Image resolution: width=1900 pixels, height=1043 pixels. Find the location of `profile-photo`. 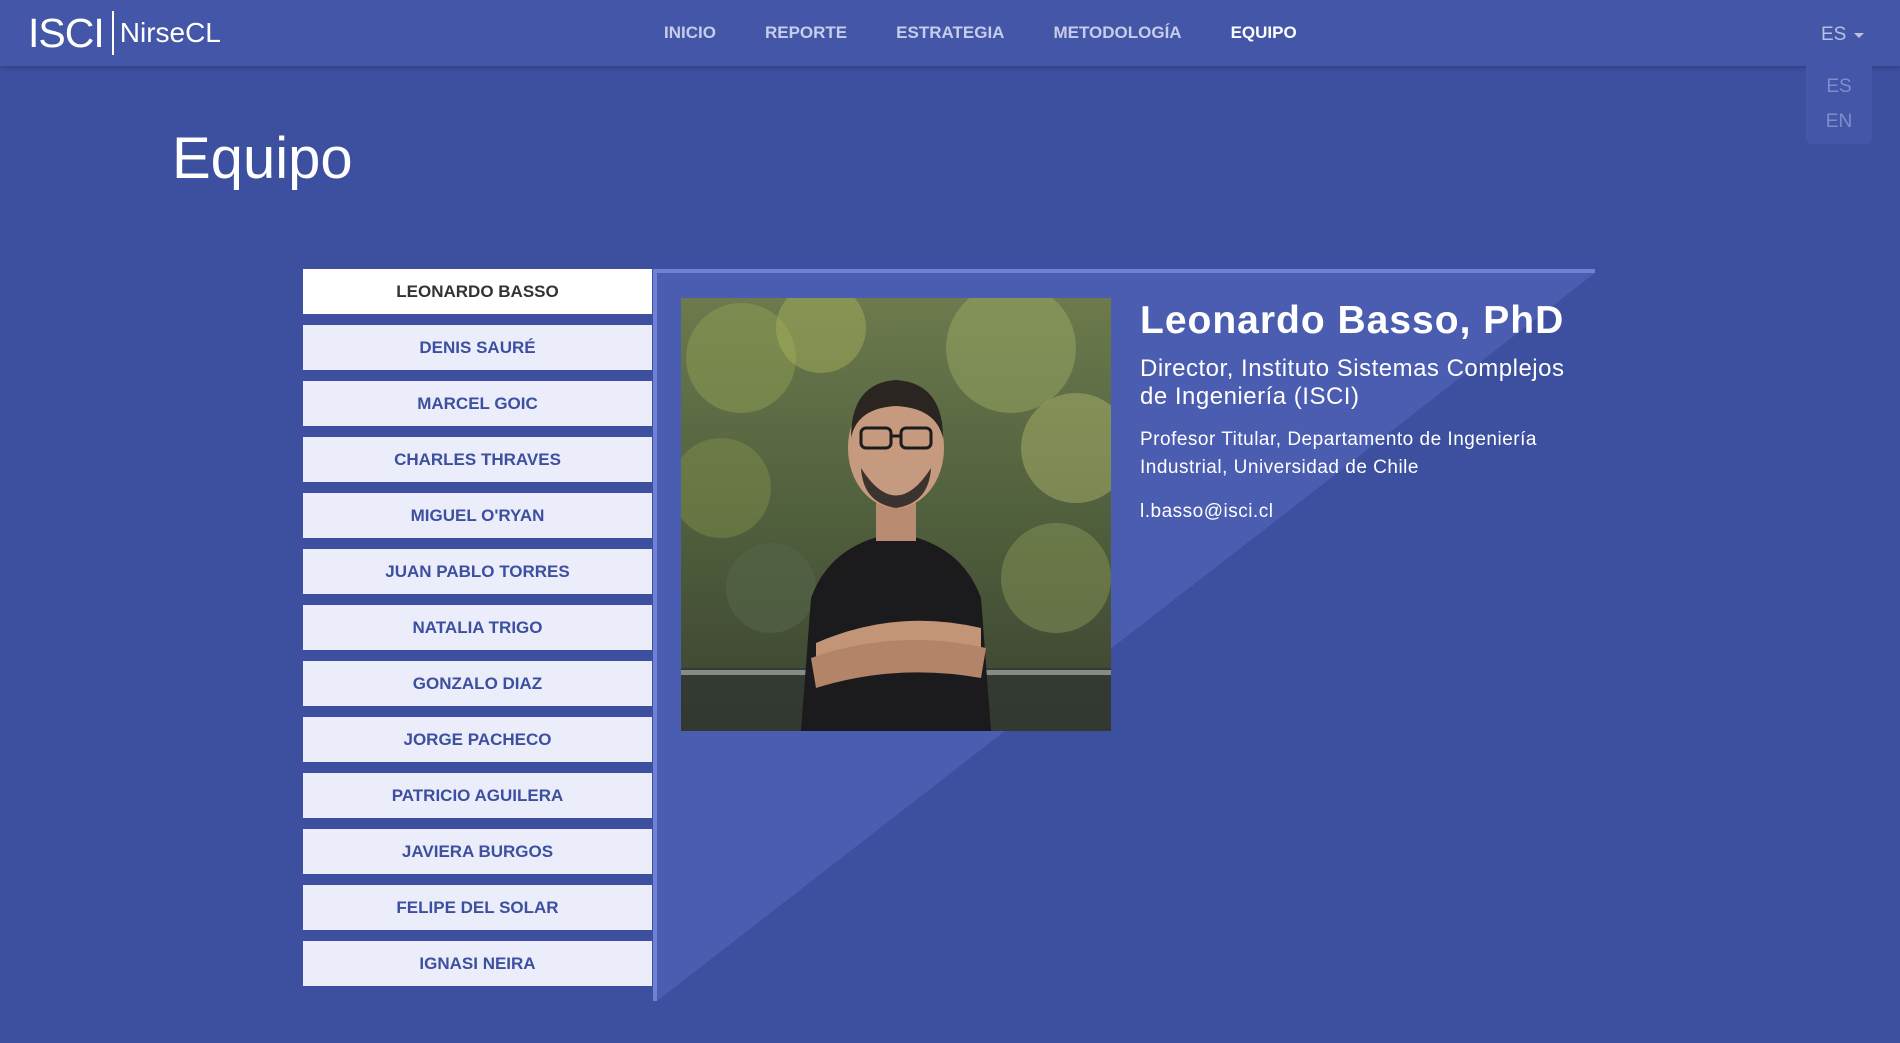

profile-photo is located at coordinates (896, 514).